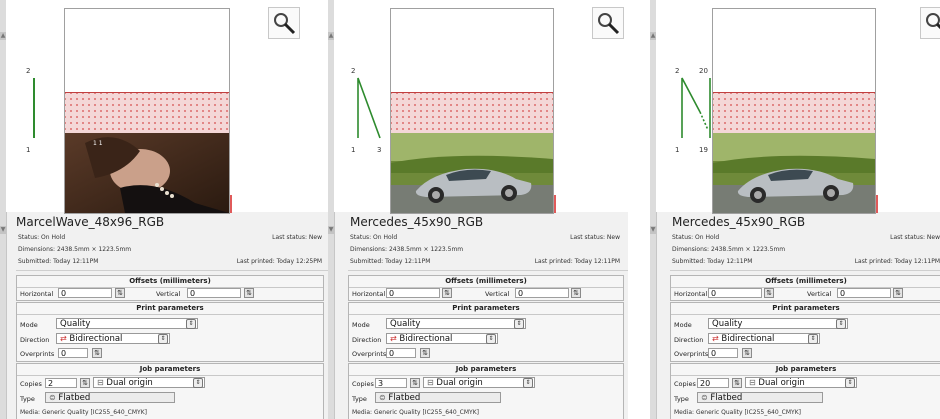 The image size is (940, 419). I want to click on copies-field: 3, so click(391, 383).